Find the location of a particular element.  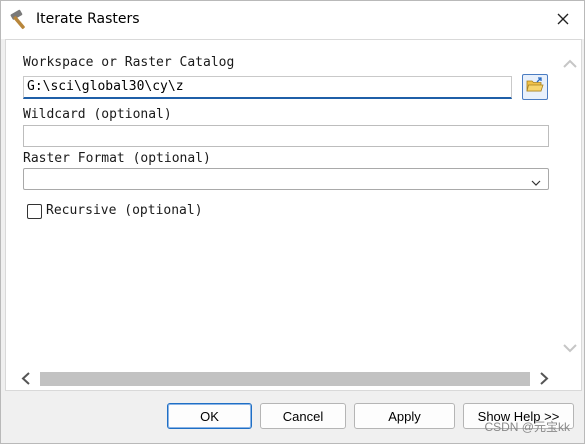

scrollbar-thumb is located at coordinates (285, 379).